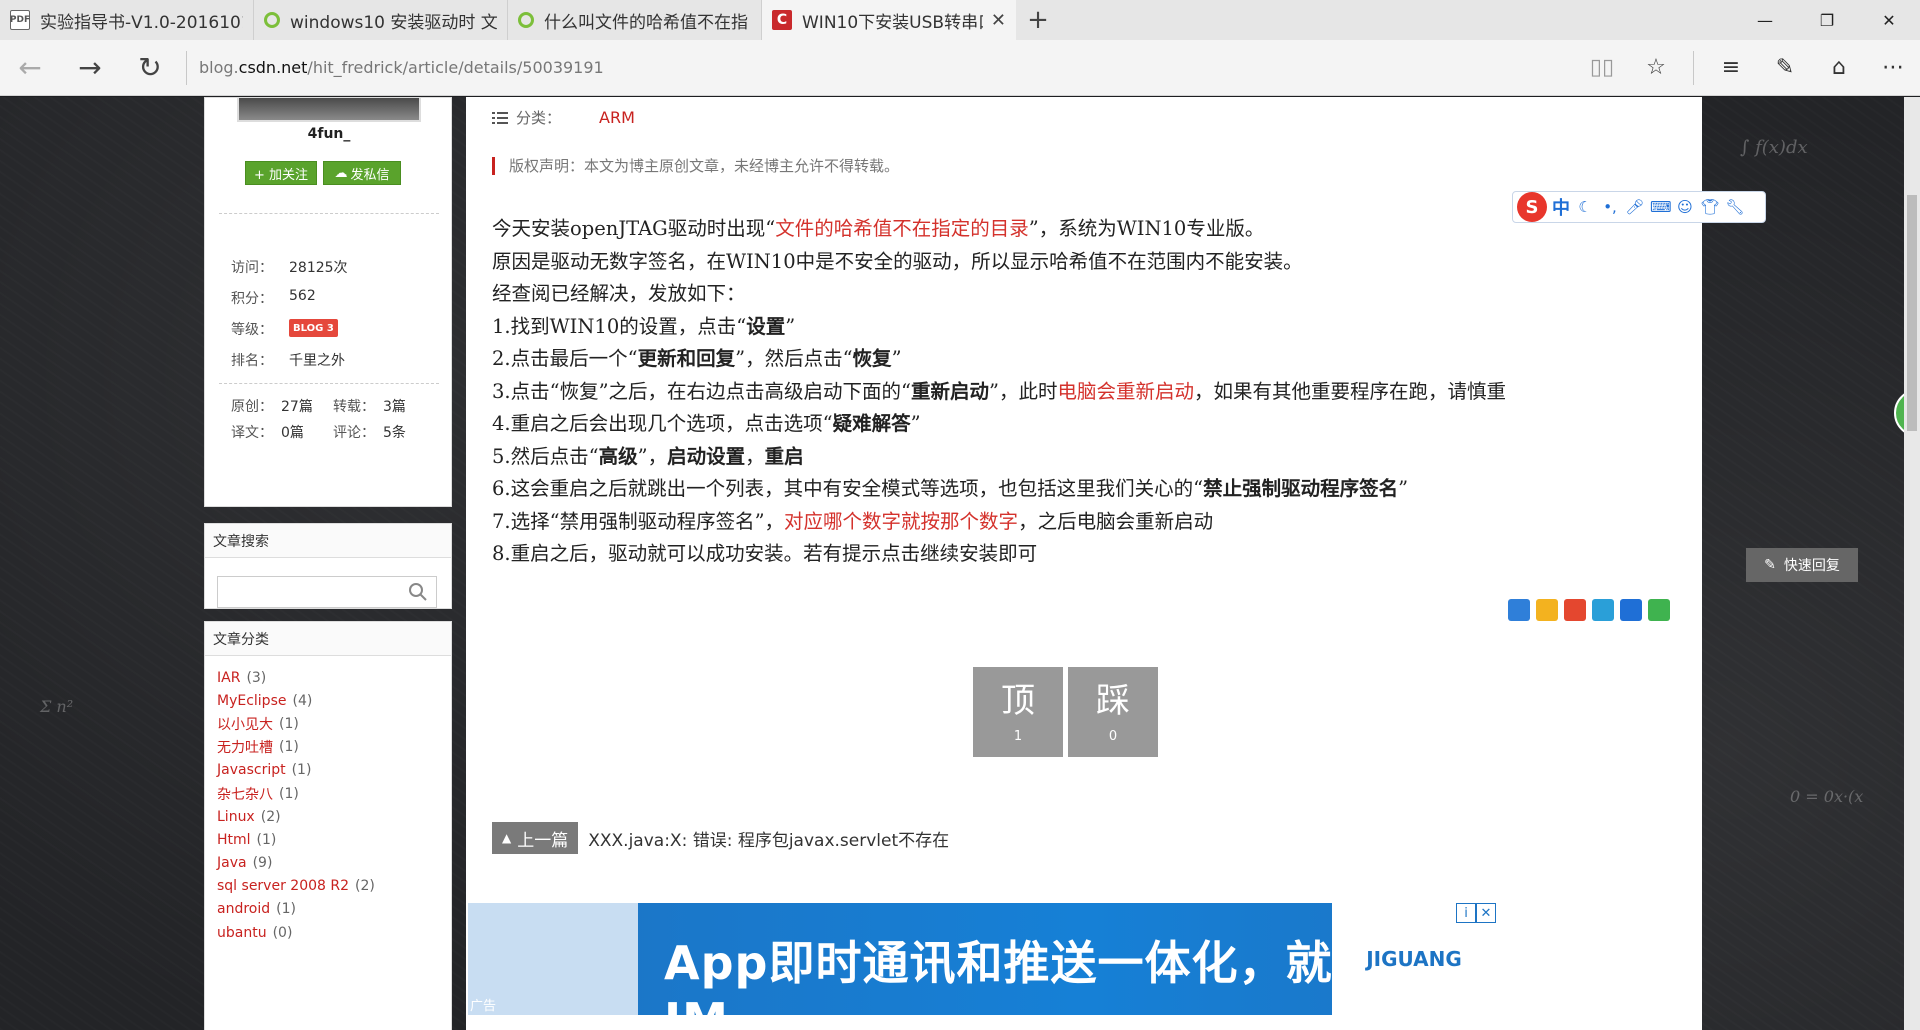 This screenshot has width=1920, height=1030. Describe the element at coordinates (535, 838) in the screenshot. I see `previous-article-button: ▲ 上一篇` at that location.